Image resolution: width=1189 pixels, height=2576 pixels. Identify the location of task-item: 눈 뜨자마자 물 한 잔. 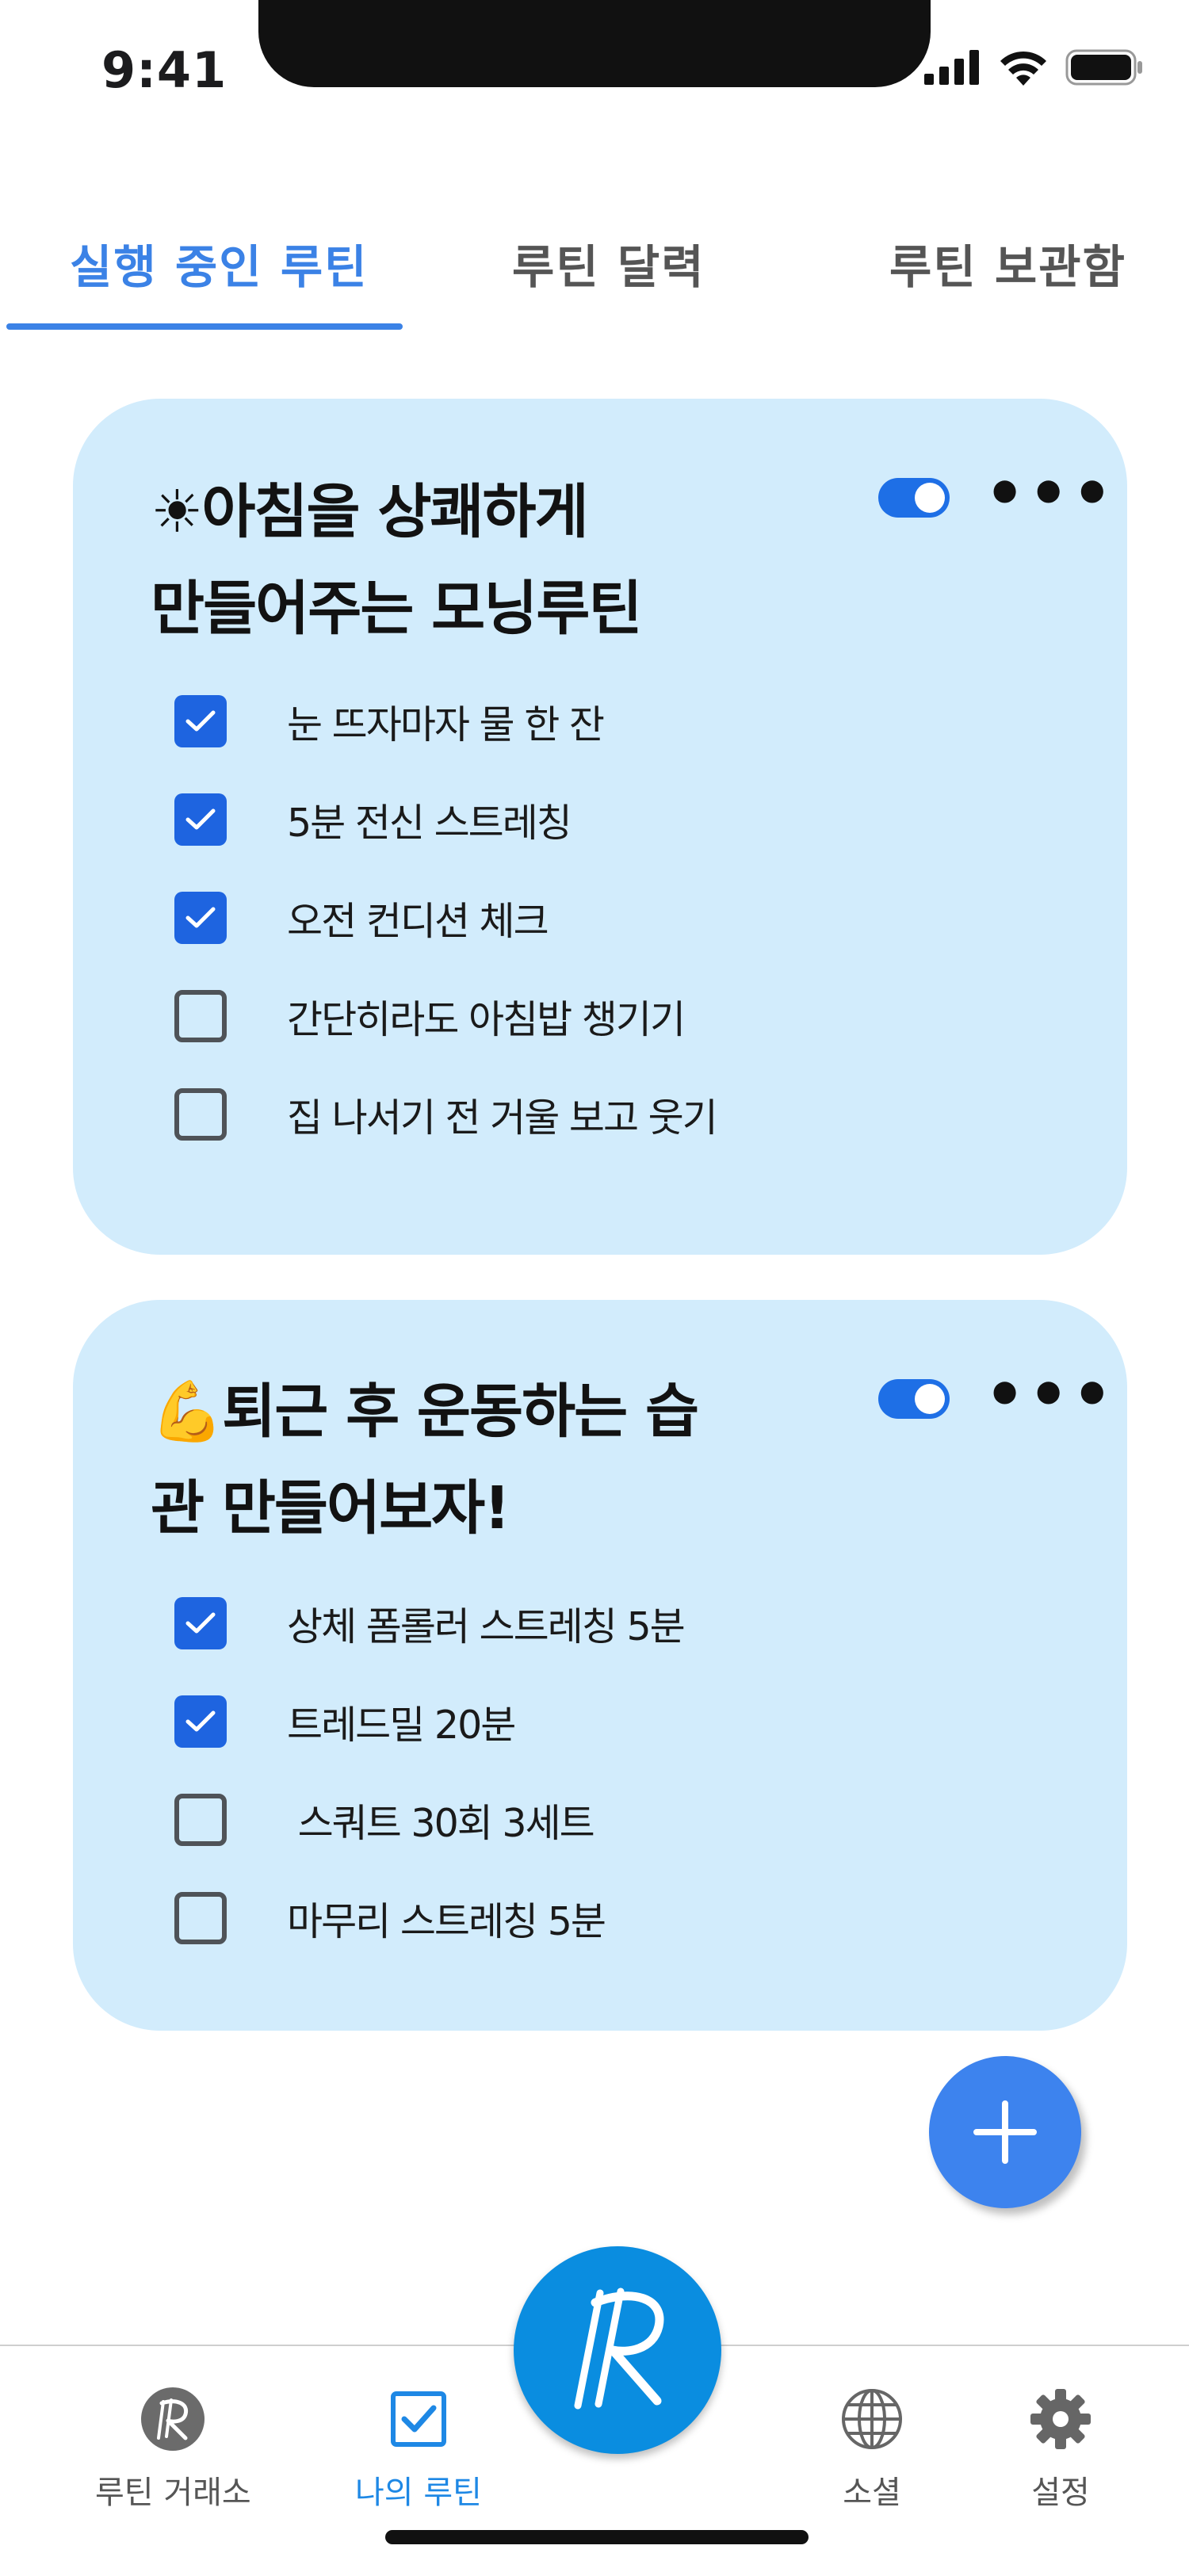
(389, 721).